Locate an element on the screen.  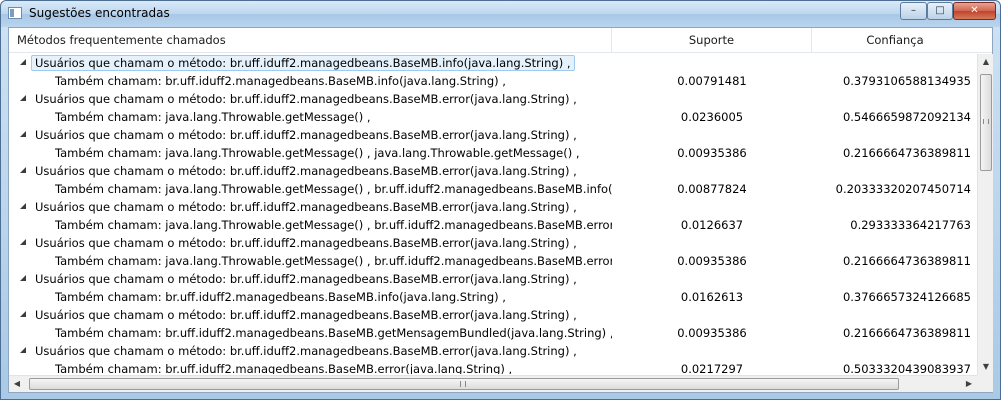
confidence-cell: 0.20333320207450714 is located at coordinates (903, 189).